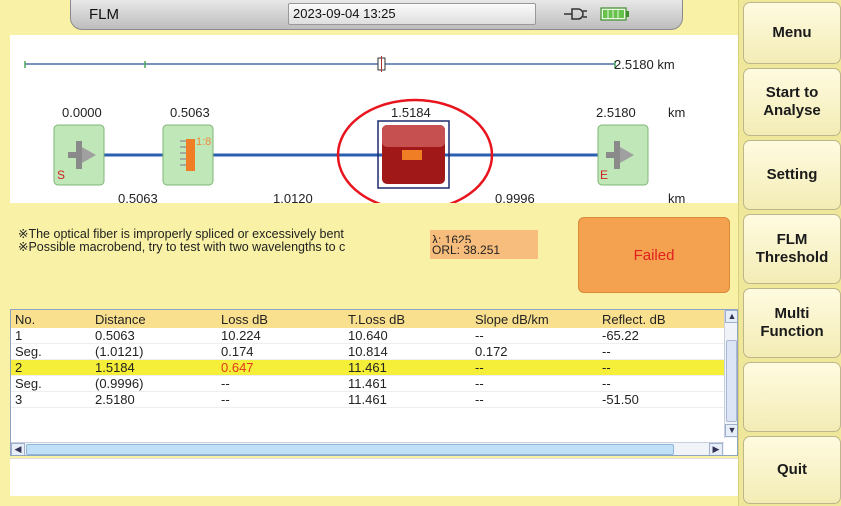  What do you see at coordinates (644, 64) in the screenshot?
I see `total-length-label: 2.5180 km` at bounding box center [644, 64].